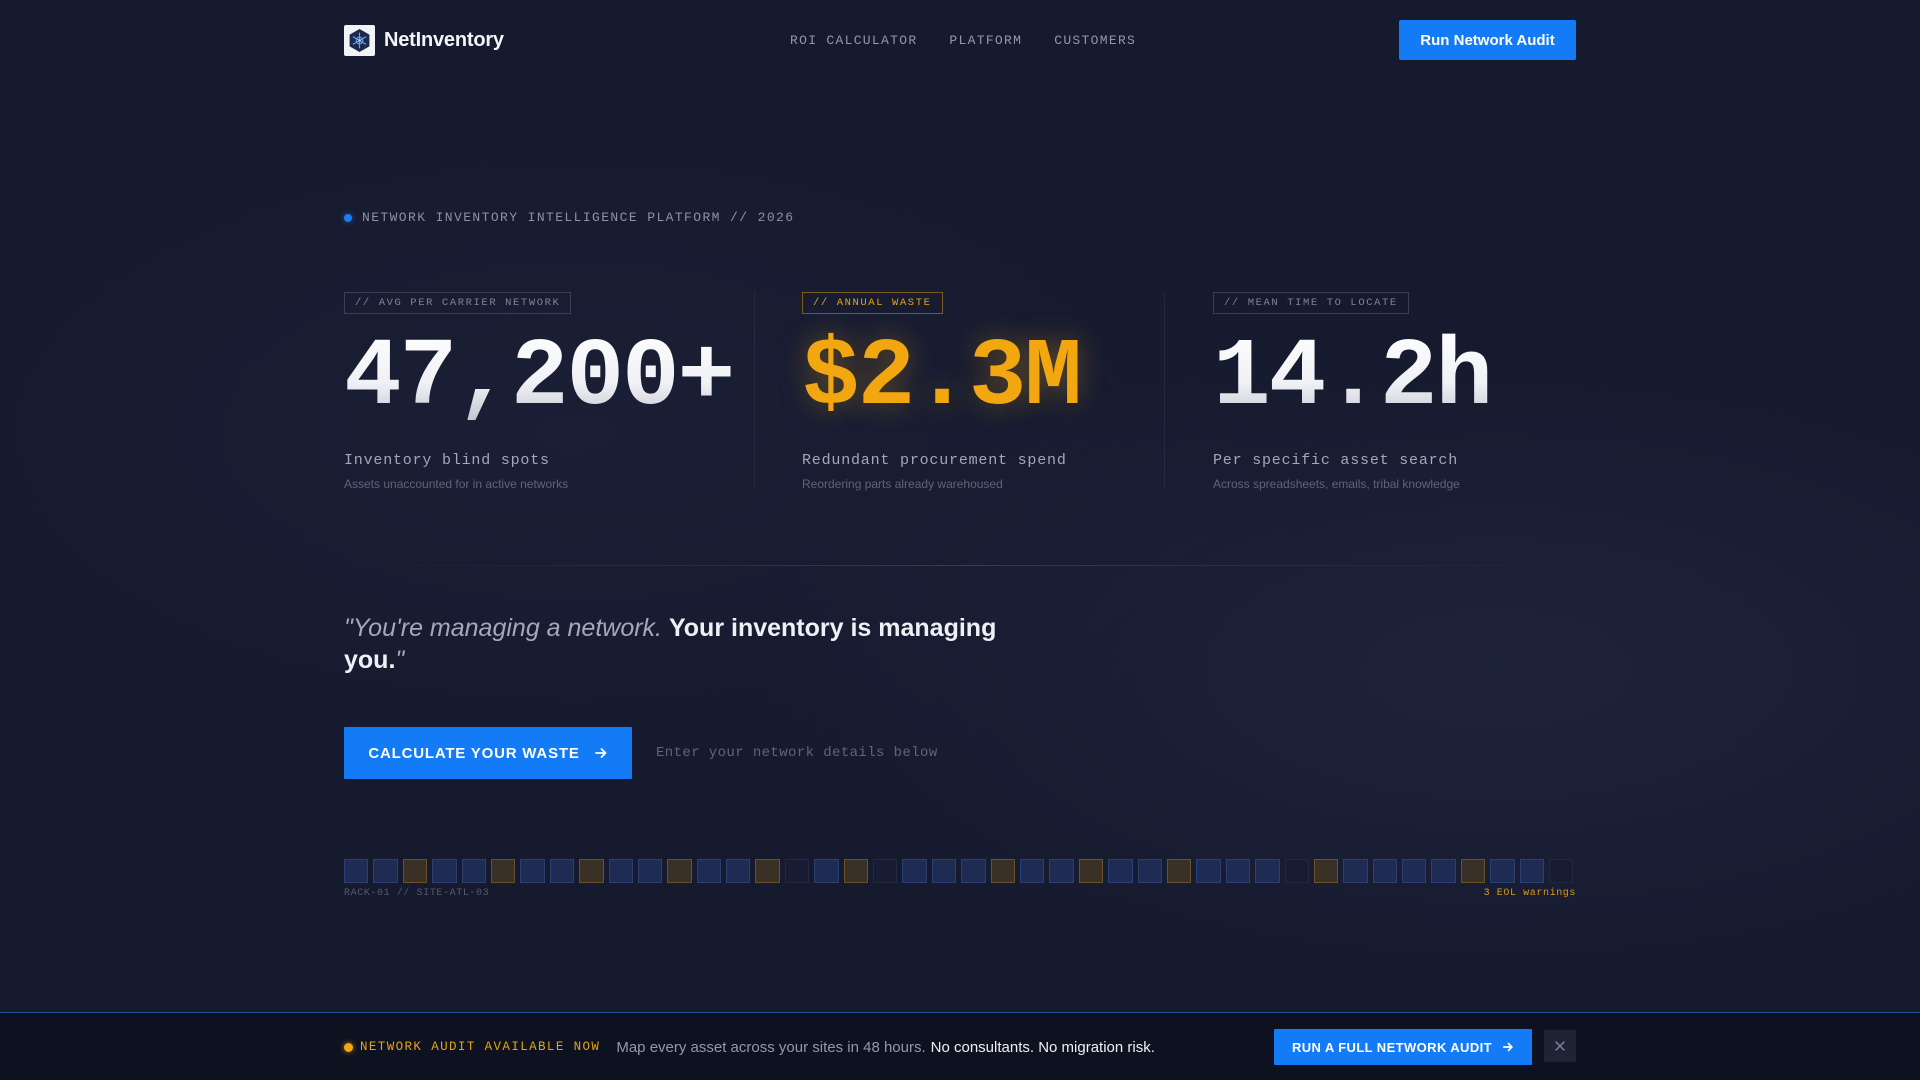 Image resolution: width=1920 pixels, height=1080 pixels. Describe the element at coordinates (400, 660) in the screenshot. I see `quote-close: "` at that location.